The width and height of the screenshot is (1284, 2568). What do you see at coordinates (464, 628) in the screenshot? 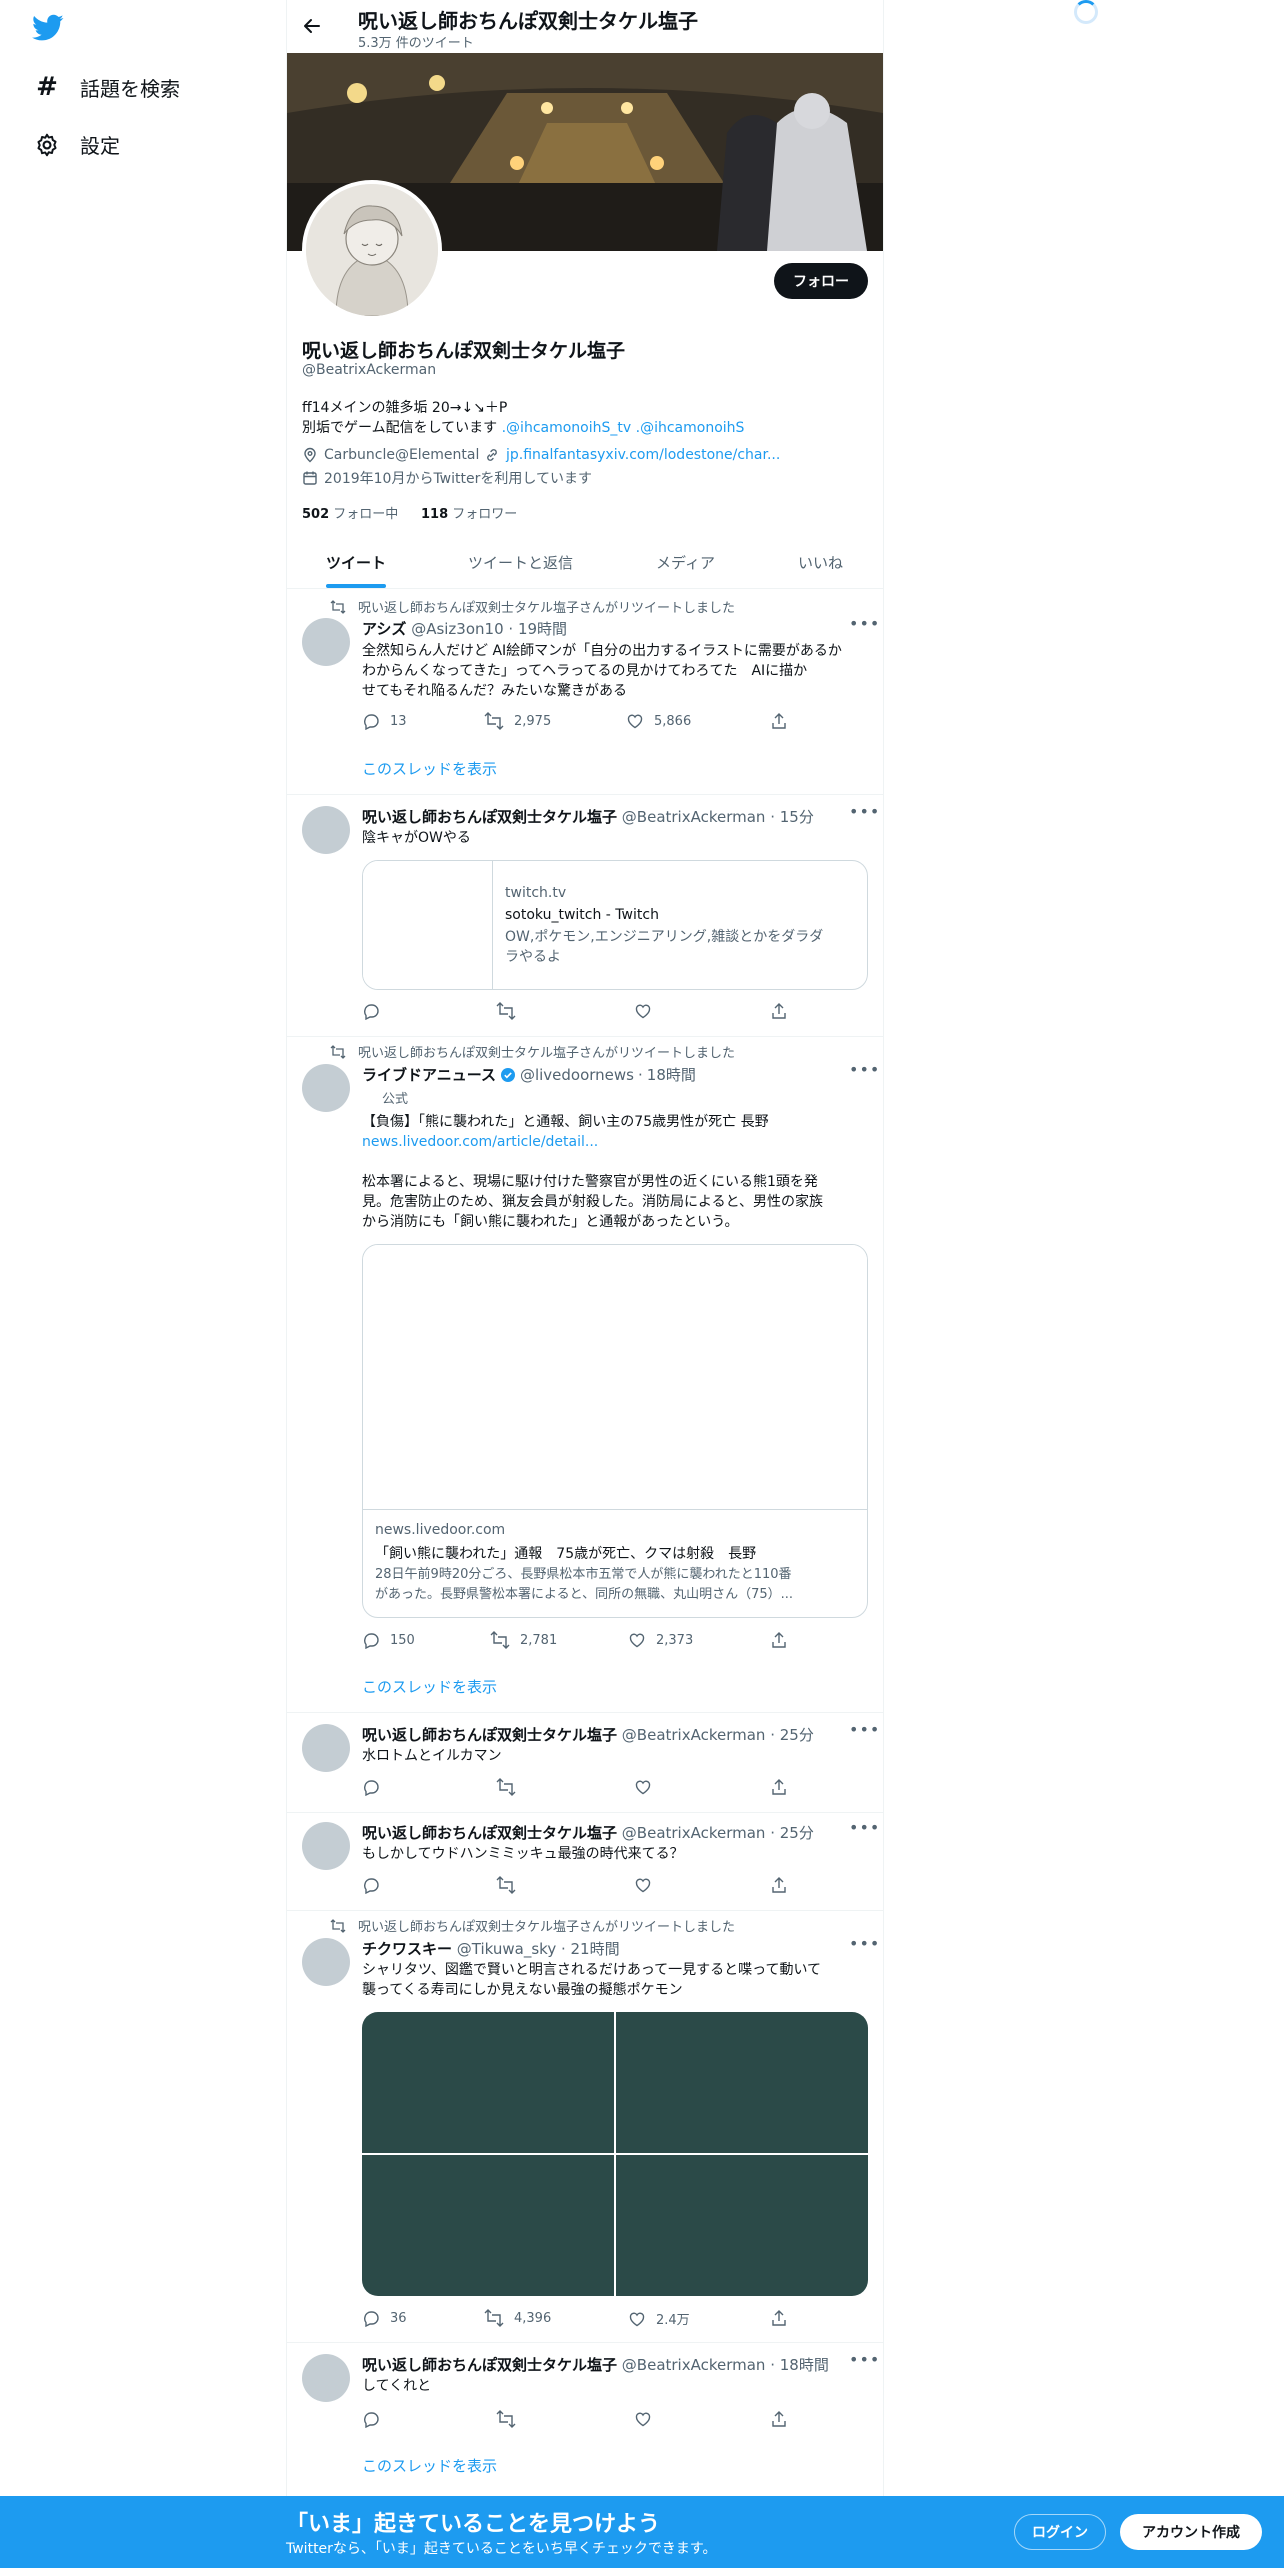
I see `tweet-author: アシズ @Asiz3on10 · 19時間` at bounding box center [464, 628].